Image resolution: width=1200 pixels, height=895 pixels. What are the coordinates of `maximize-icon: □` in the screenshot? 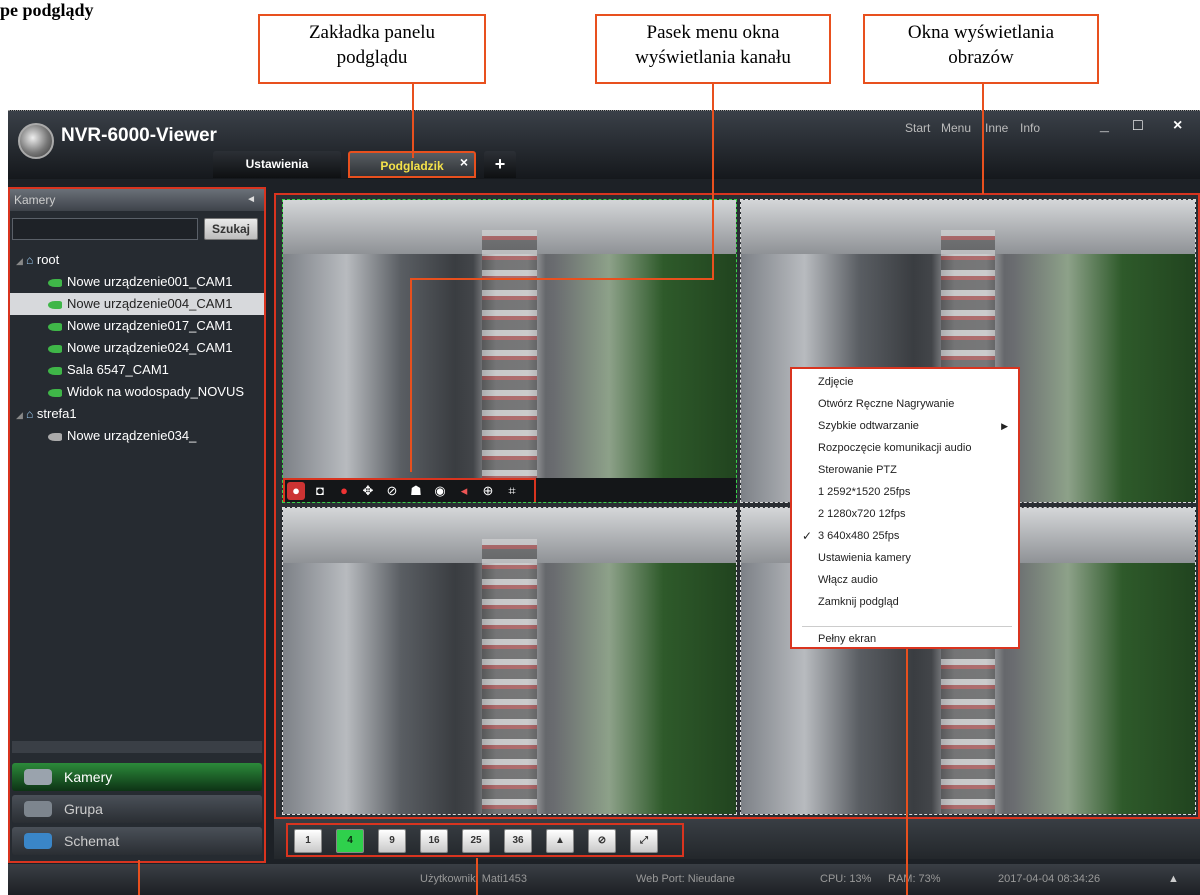 It's located at (1138, 126).